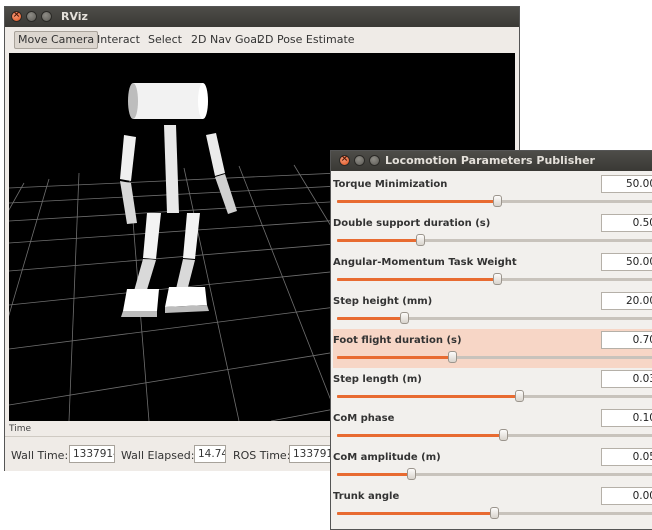  I want to click on parameter-row: Foot flight duration (s) 0.70, so click(492, 348).